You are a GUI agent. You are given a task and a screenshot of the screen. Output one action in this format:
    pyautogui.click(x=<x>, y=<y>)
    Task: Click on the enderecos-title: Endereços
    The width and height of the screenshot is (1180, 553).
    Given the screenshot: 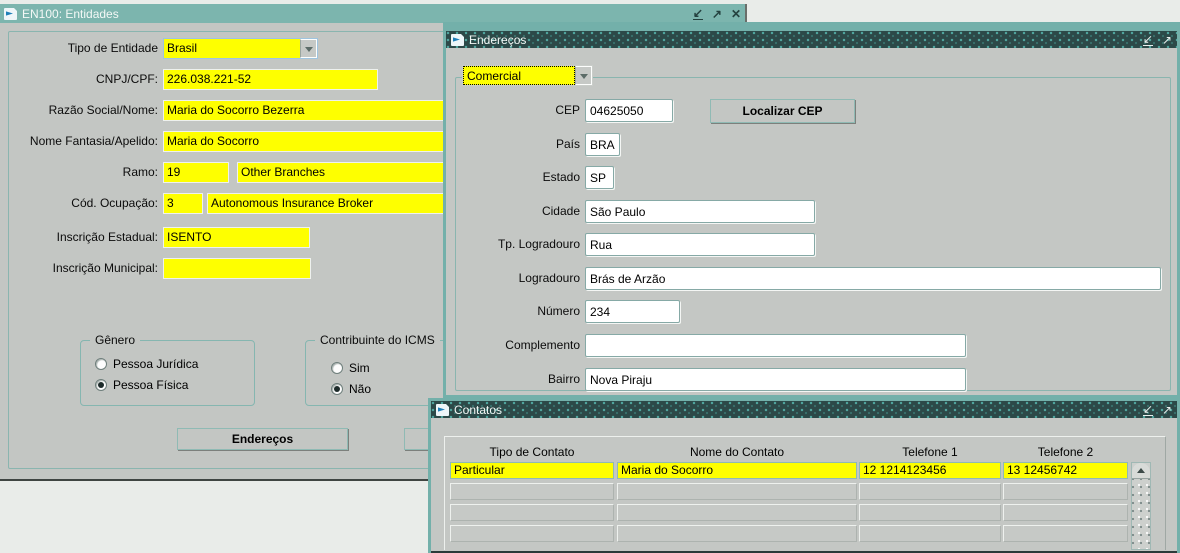 What is the action you would take?
    pyautogui.click(x=498, y=39)
    